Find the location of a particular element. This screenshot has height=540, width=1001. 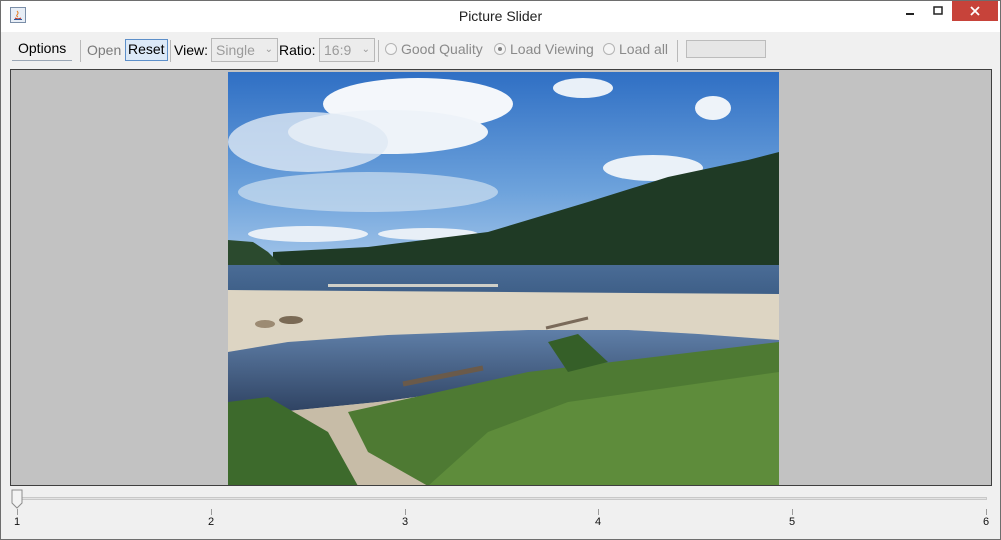

minimize-button is located at coordinates (910, 11).